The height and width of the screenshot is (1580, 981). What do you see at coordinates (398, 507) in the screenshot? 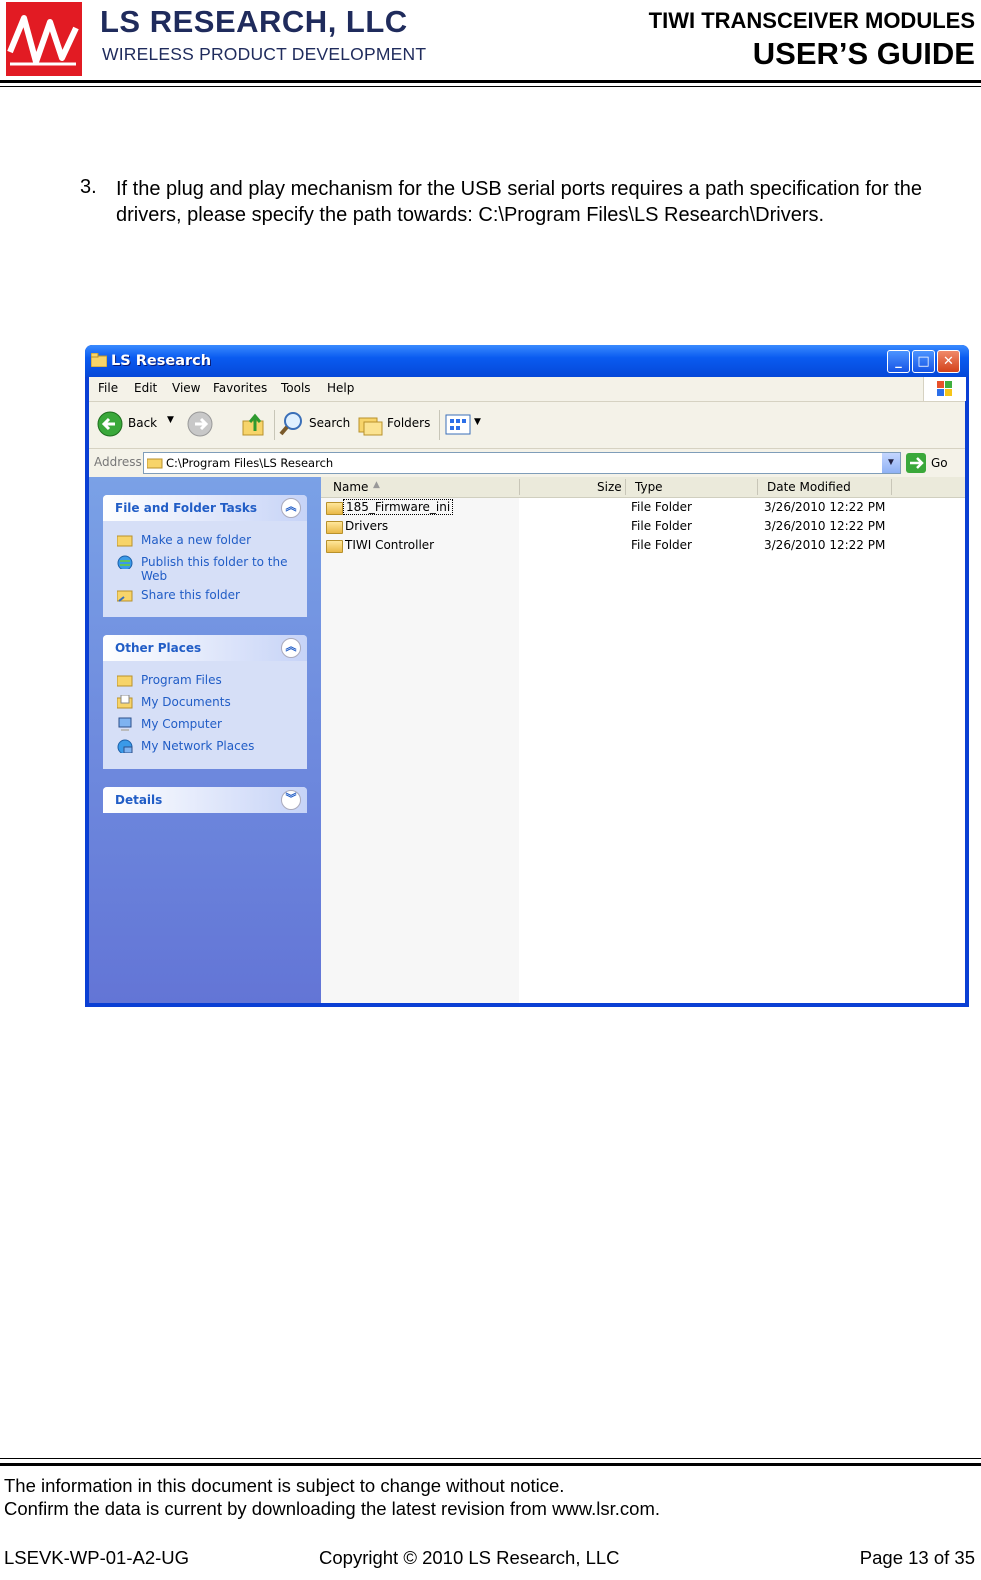
I see `file-name: 185_Firmware_ini` at bounding box center [398, 507].